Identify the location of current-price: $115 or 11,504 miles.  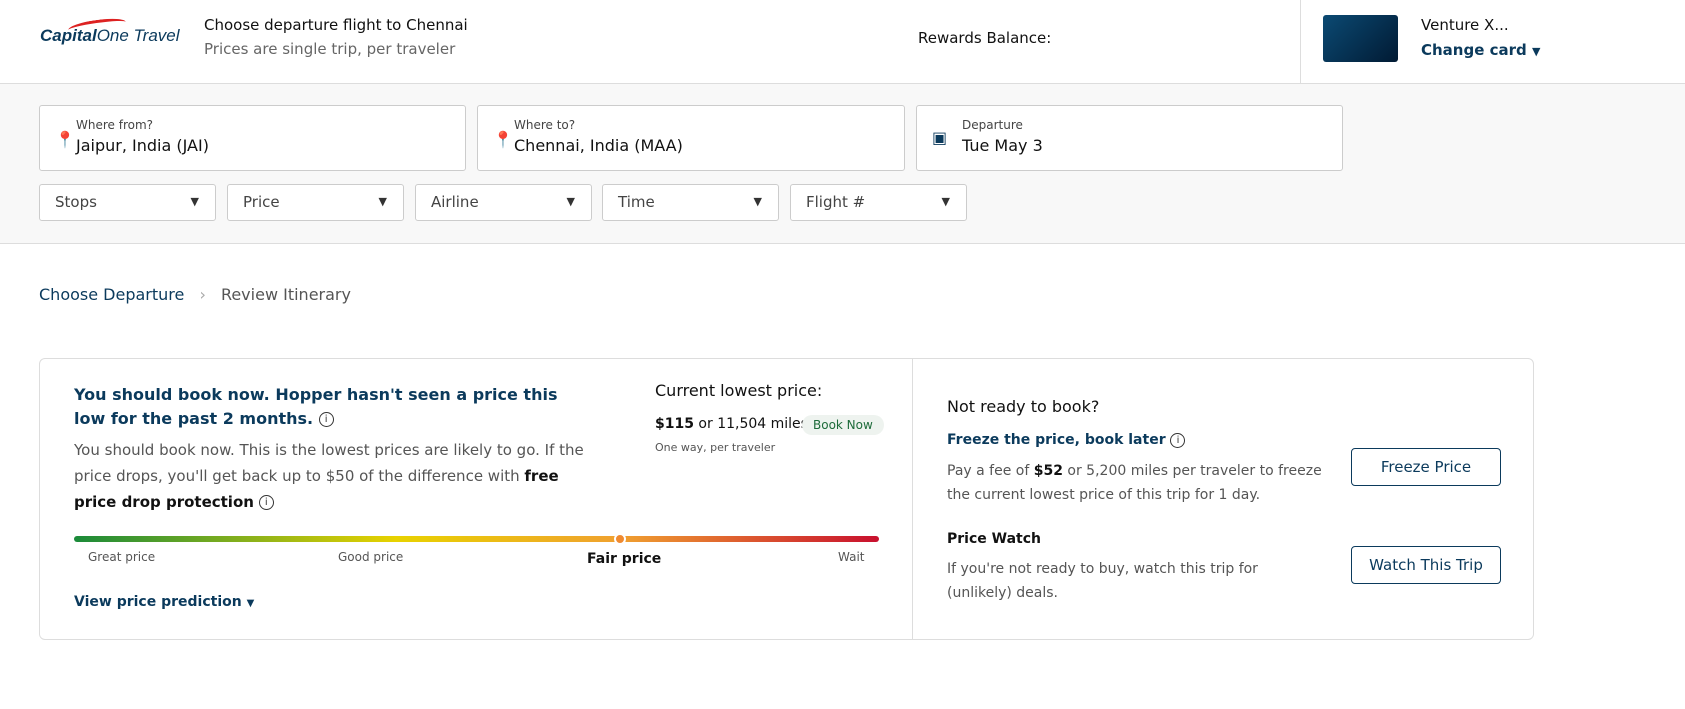
(731, 424).